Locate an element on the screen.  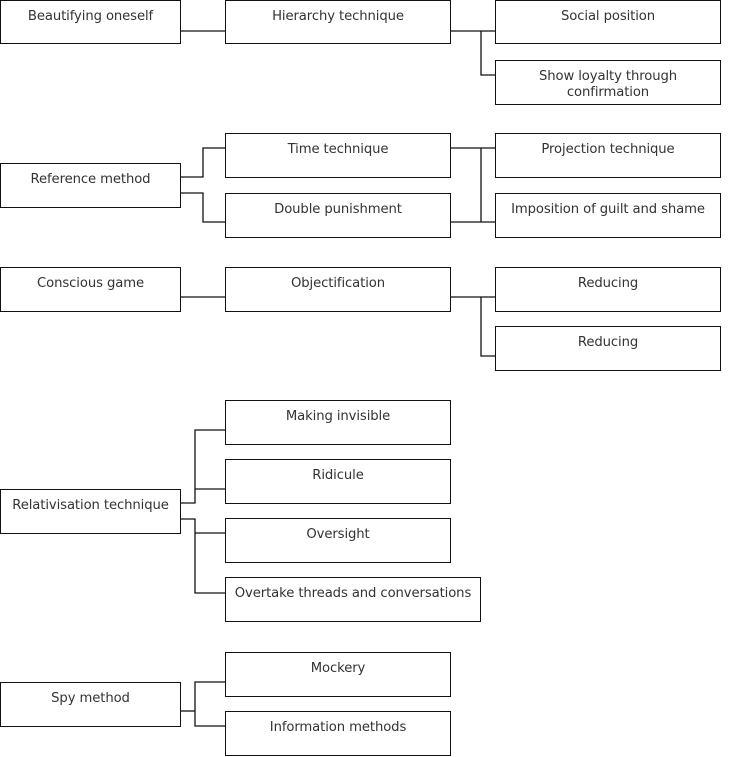
node-making-invisible: Making invisible is located at coordinates (338, 422).